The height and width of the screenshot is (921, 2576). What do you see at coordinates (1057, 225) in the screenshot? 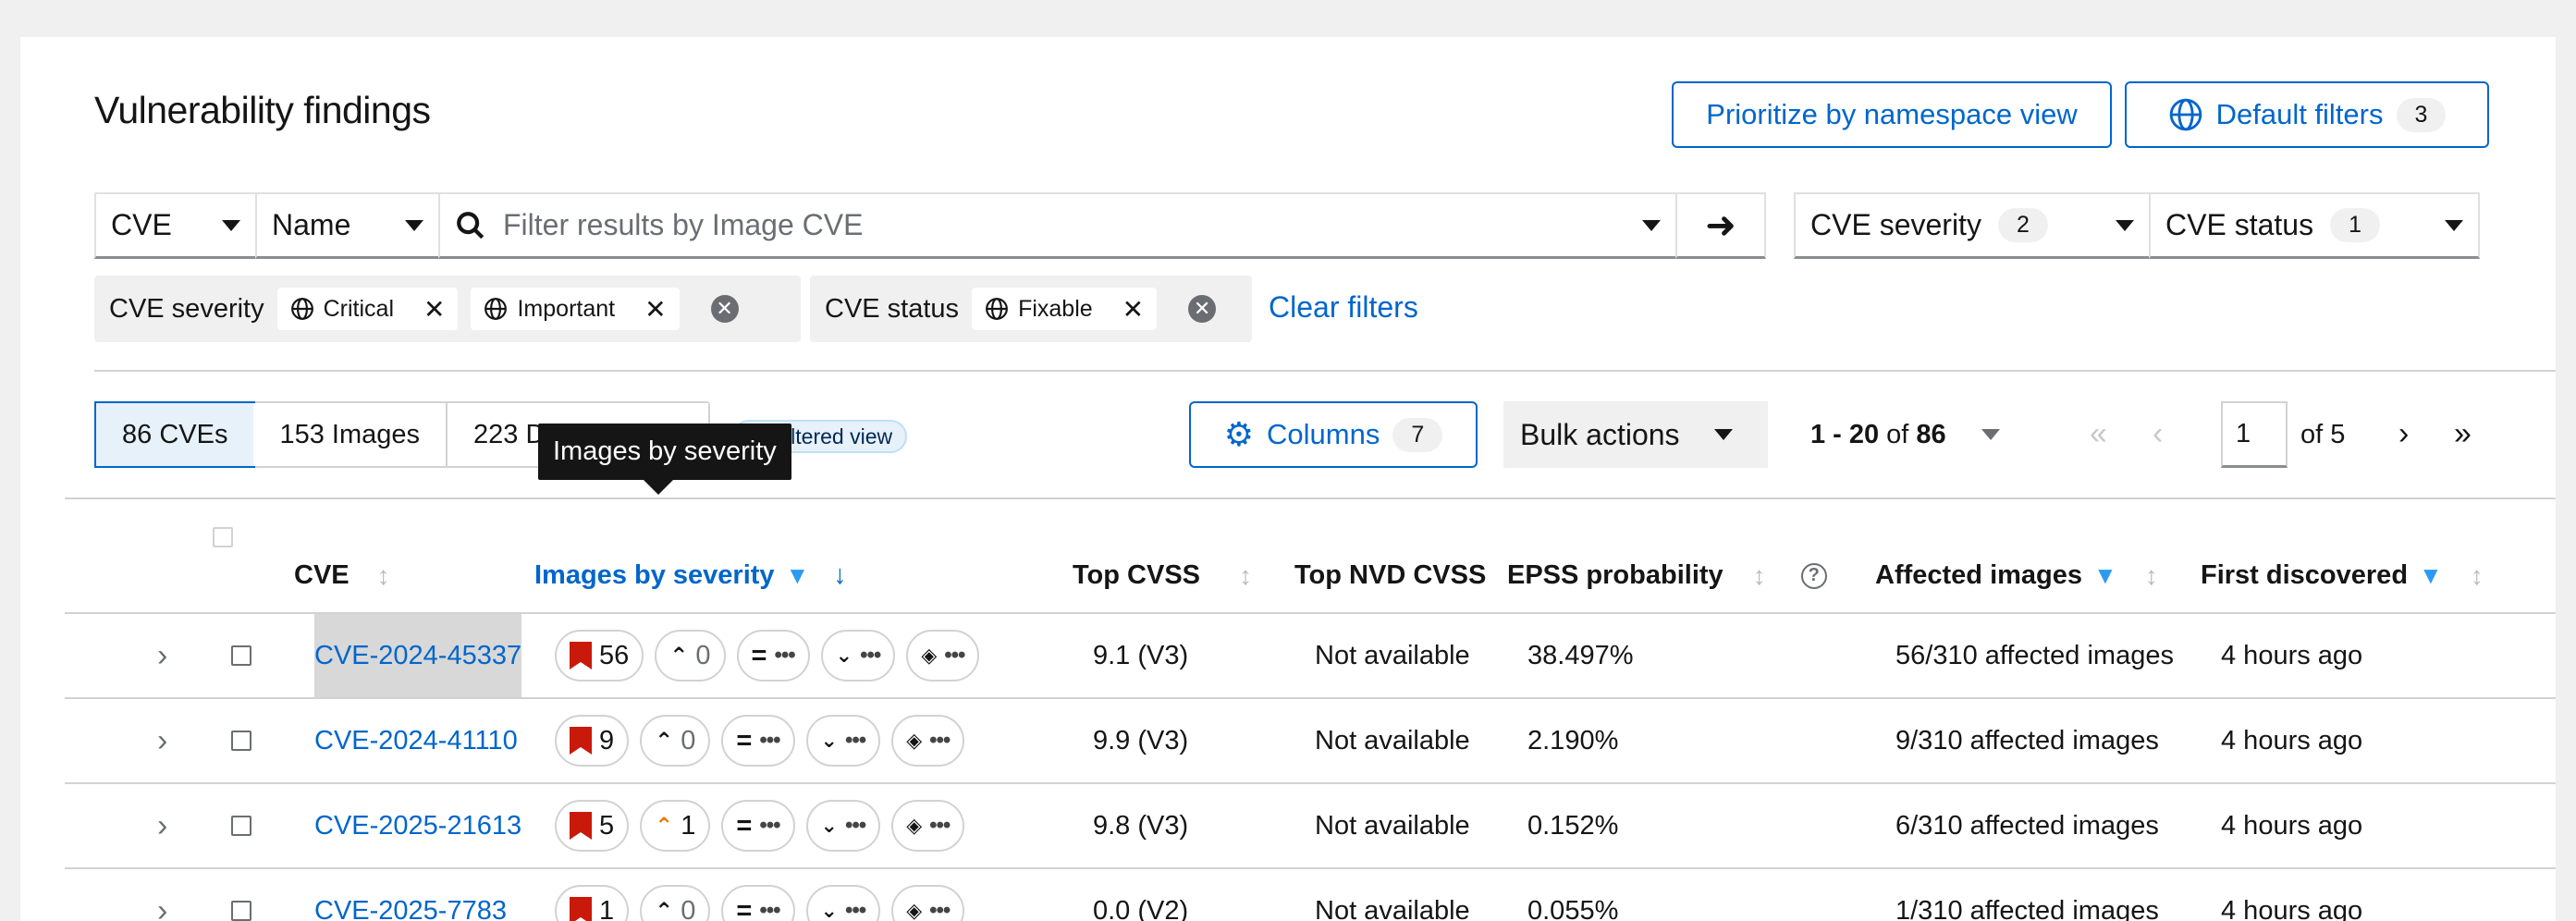
I see `search-input: Filter results by Image CVE` at bounding box center [1057, 225].